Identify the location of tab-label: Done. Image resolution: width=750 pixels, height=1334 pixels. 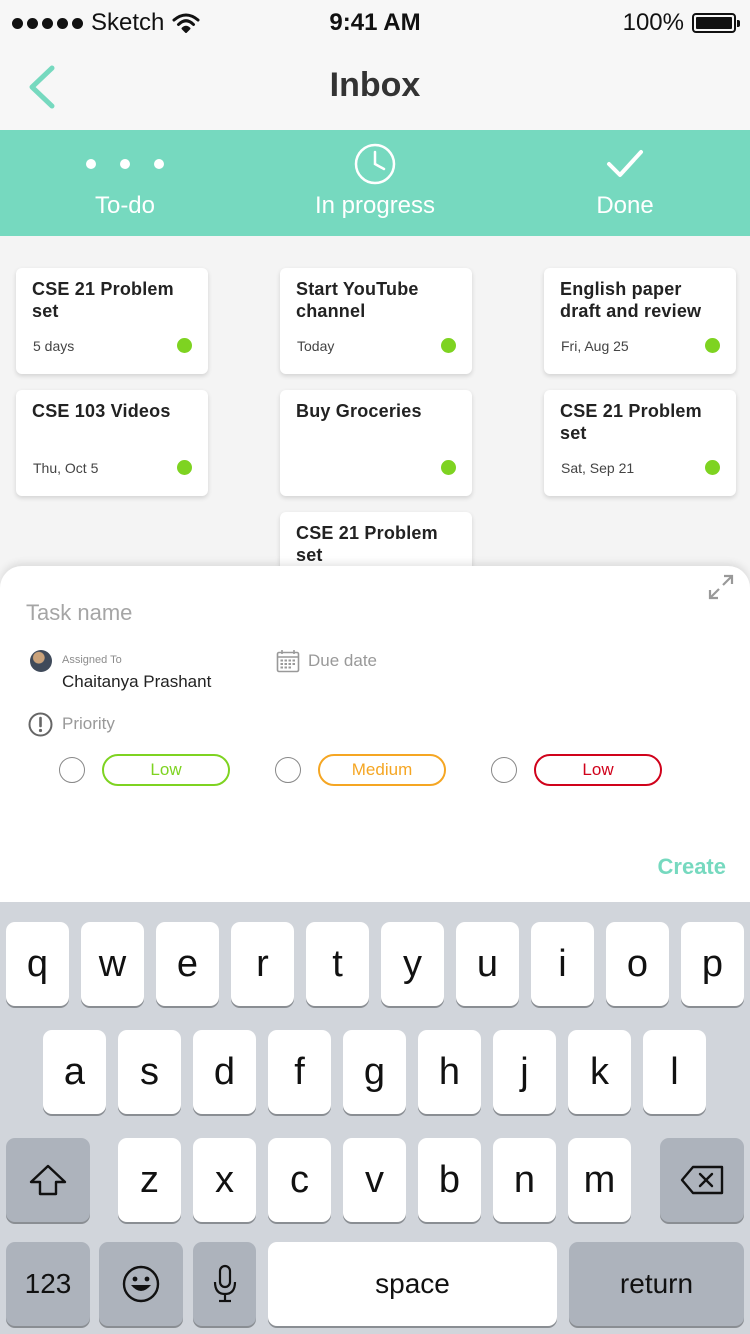
(625, 205).